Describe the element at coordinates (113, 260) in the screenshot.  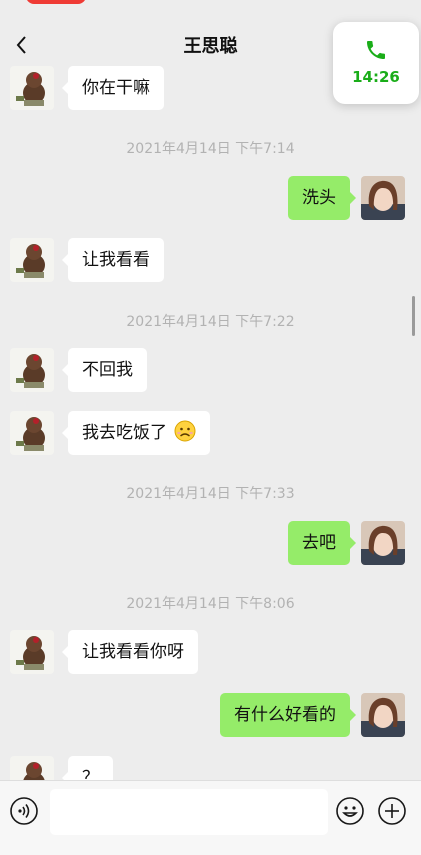
I see `received-message-bubble: 让我看看` at that location.